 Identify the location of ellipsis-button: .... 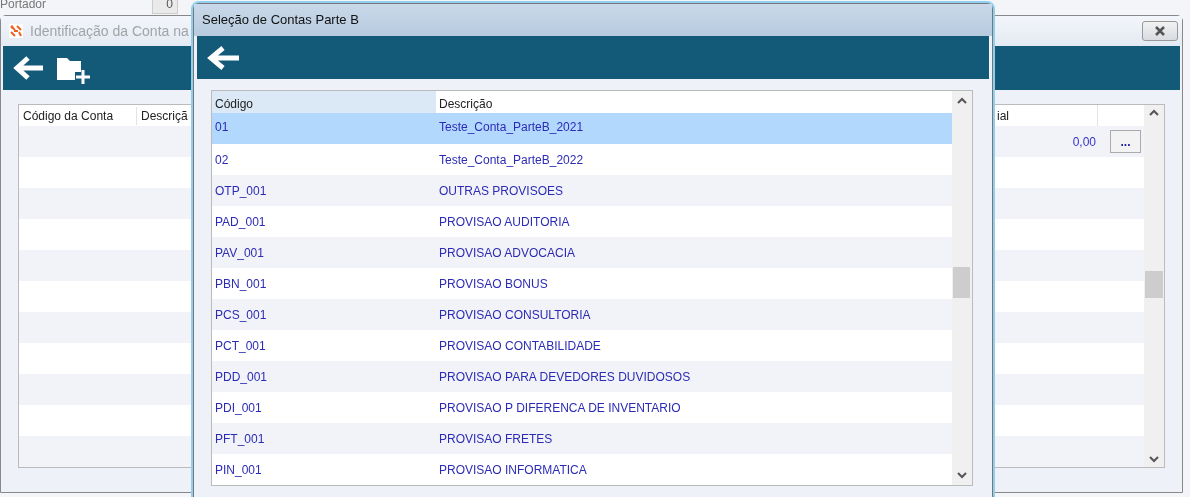
(1125, 141).